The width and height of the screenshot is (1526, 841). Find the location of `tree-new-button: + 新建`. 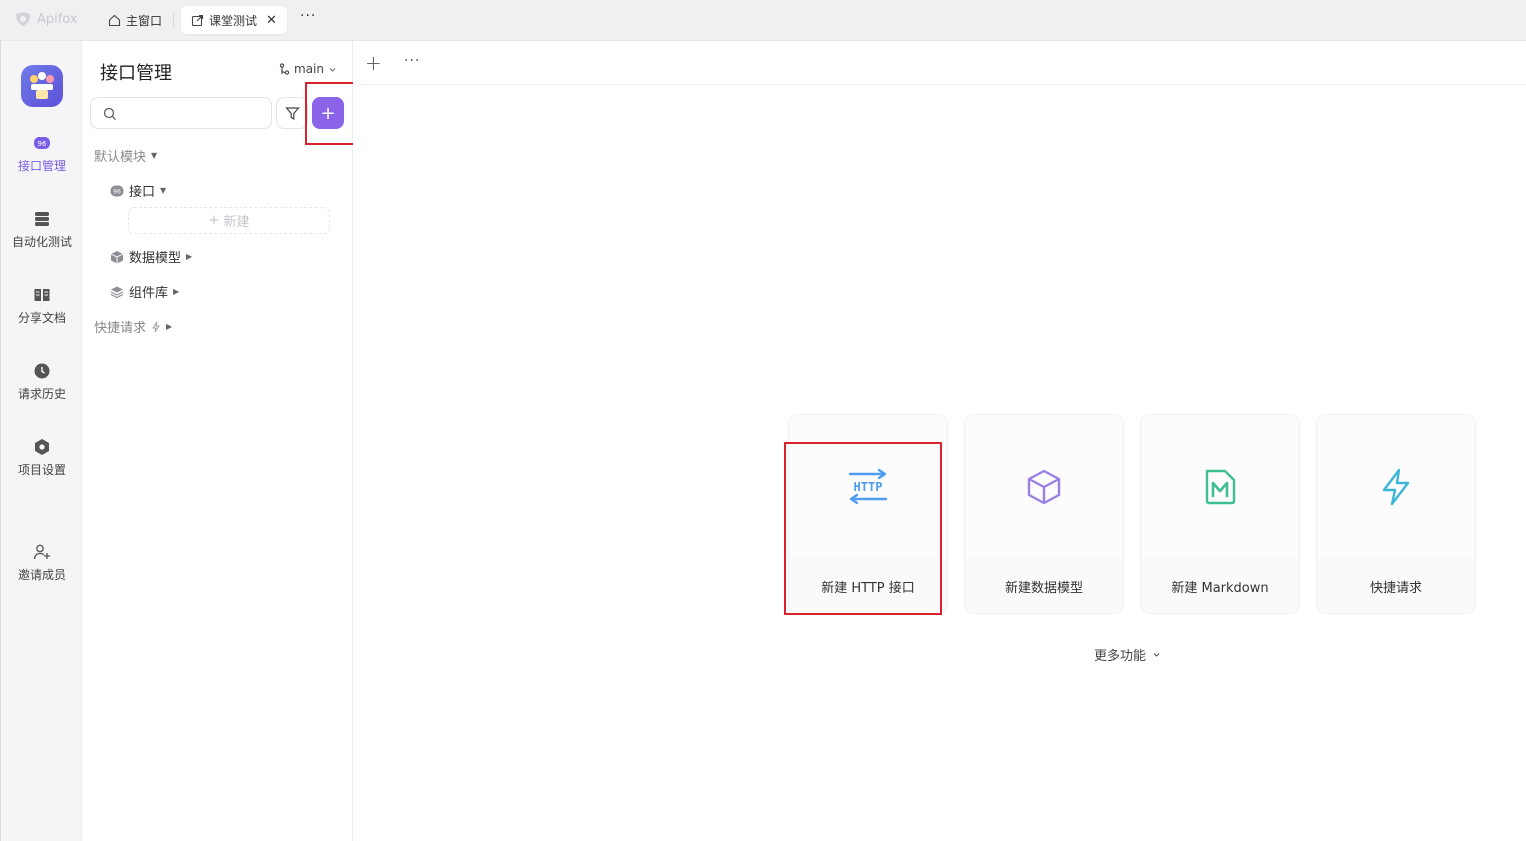

tree-new-button: + 新建 is located at coordinates (229, 220).